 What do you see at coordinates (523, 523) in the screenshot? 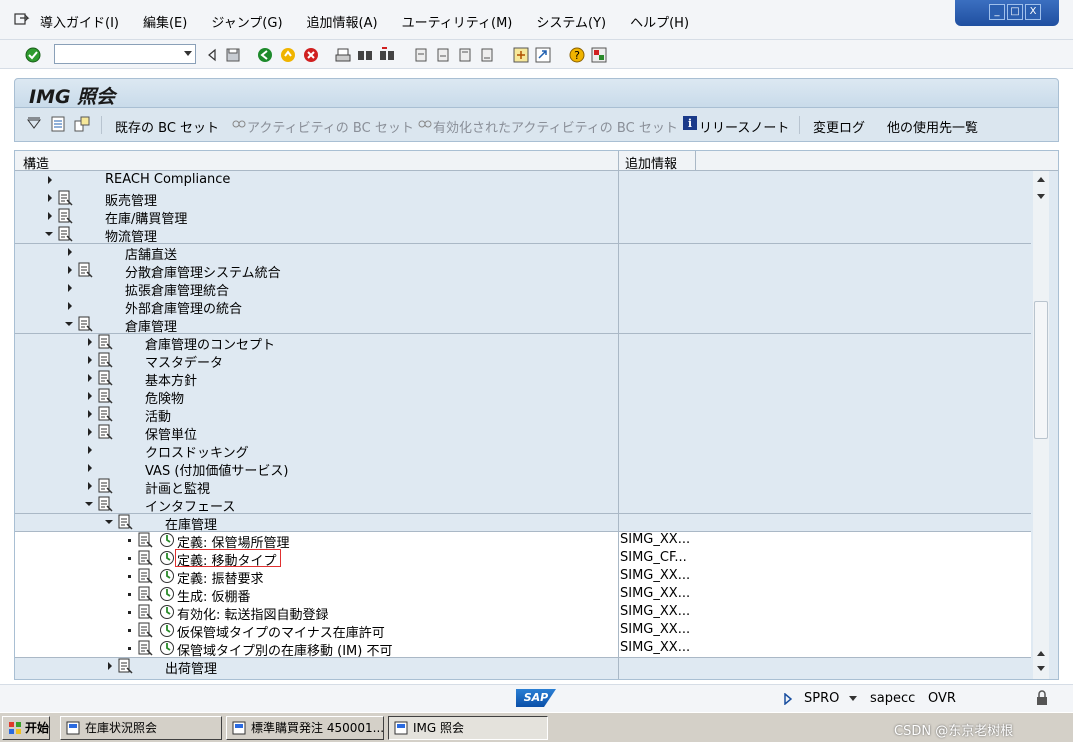
I see `tree-row: 在庫管理` at bounding box center [523, 523].